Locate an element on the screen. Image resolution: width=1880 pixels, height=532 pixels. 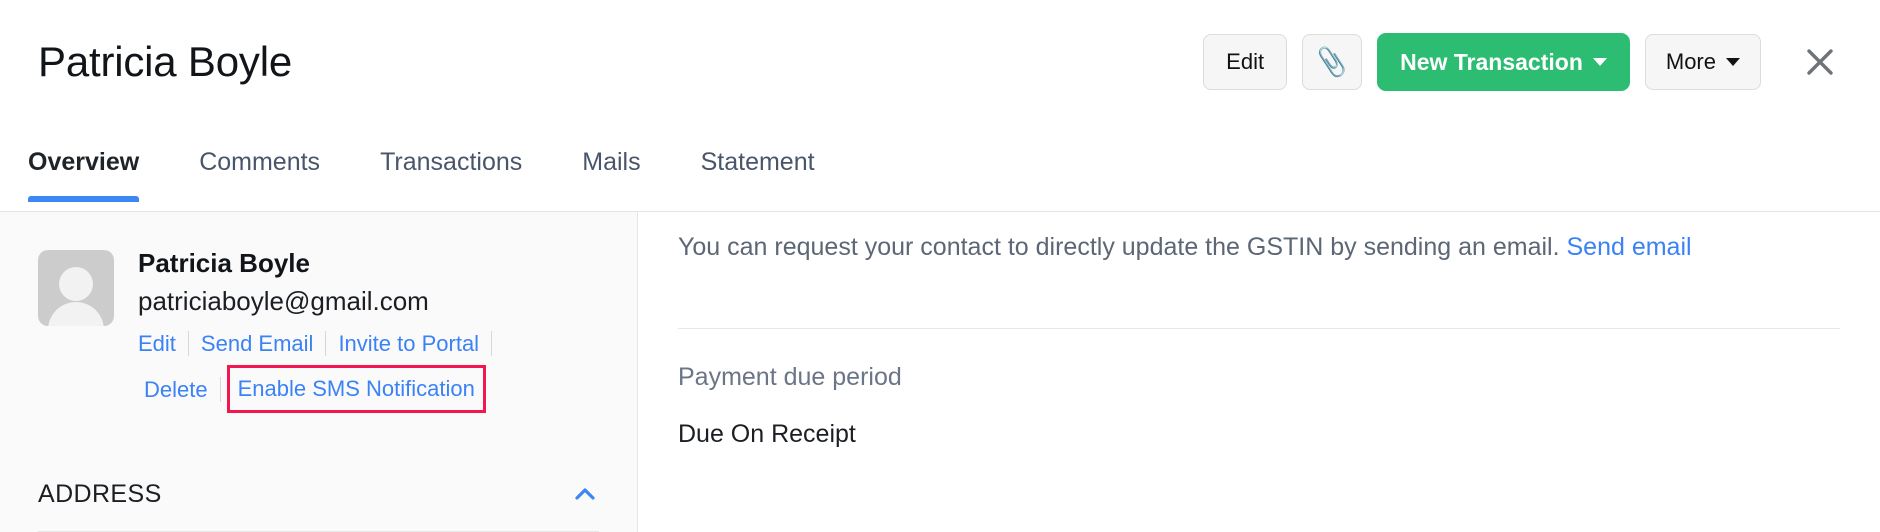
tab-statement: Statement is located at coordinates (758, 161).